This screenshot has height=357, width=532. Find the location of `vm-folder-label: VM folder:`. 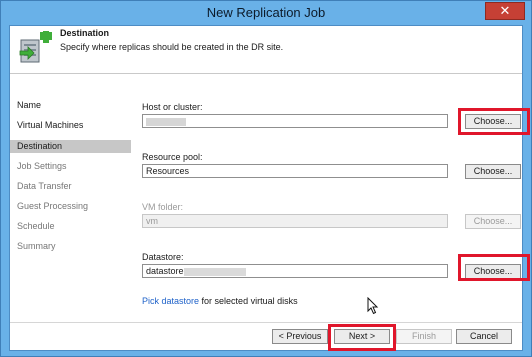

vm-folder-label: VM folder: is located at coordinates (163, 207).